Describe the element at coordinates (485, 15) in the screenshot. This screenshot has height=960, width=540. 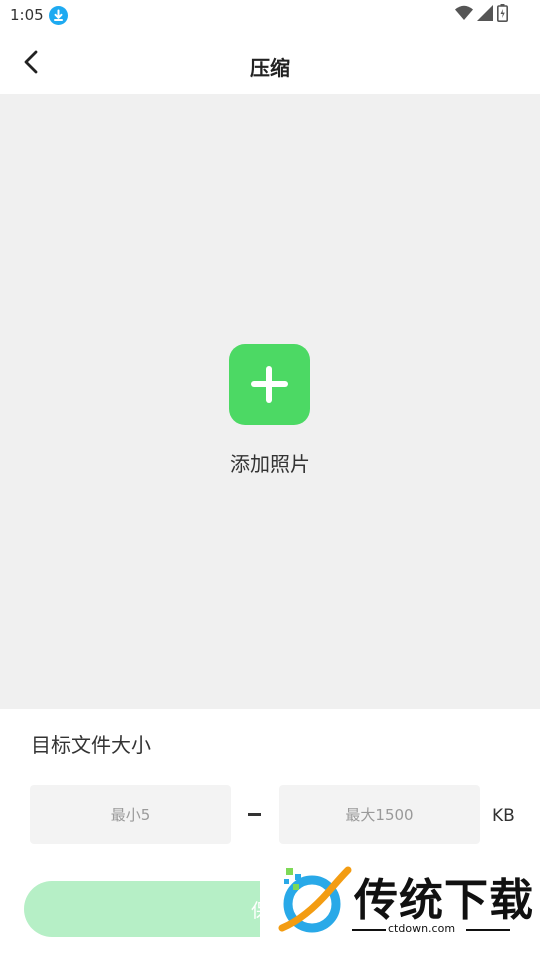
I see `cellular-signal-icon` at that location.